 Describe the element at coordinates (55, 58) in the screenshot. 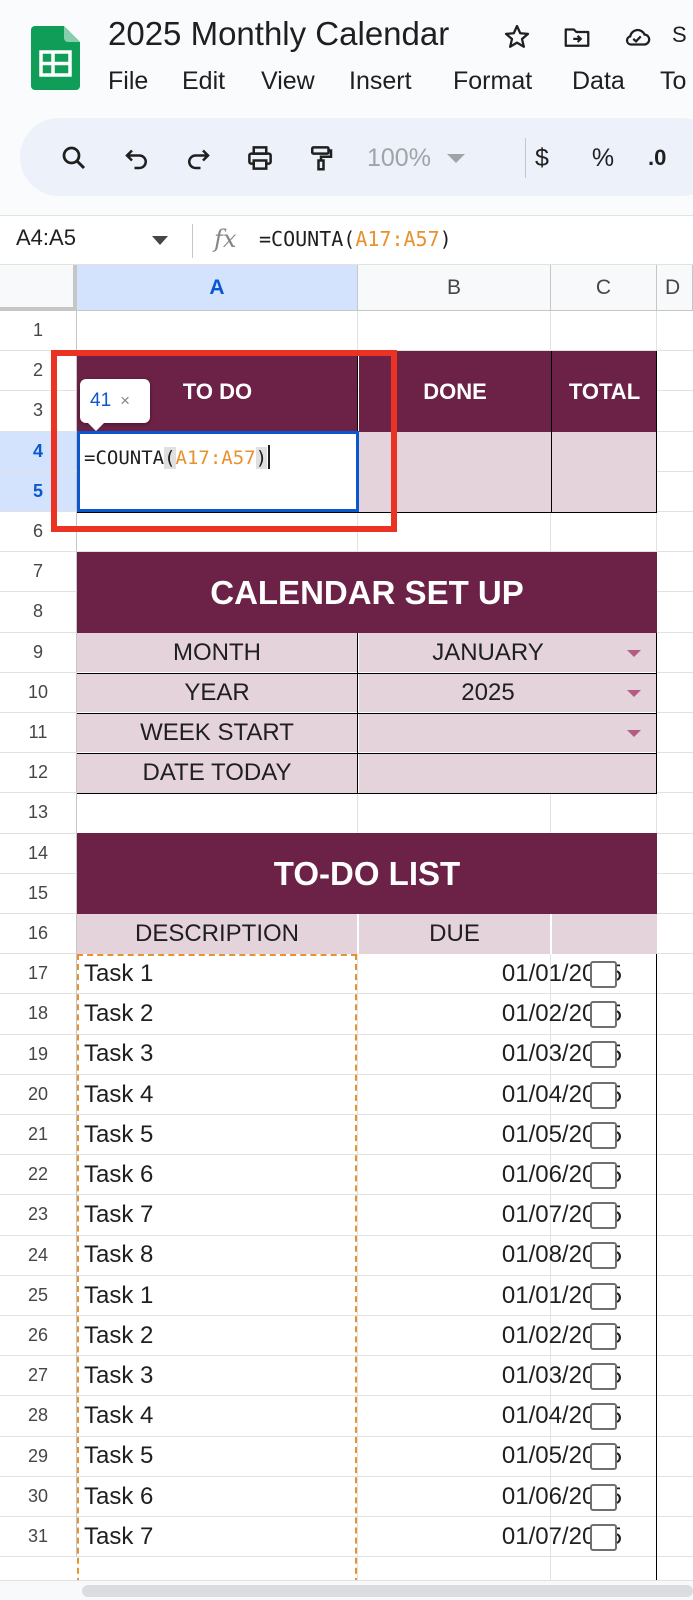

I see `sheets-logo-icon` at that location.